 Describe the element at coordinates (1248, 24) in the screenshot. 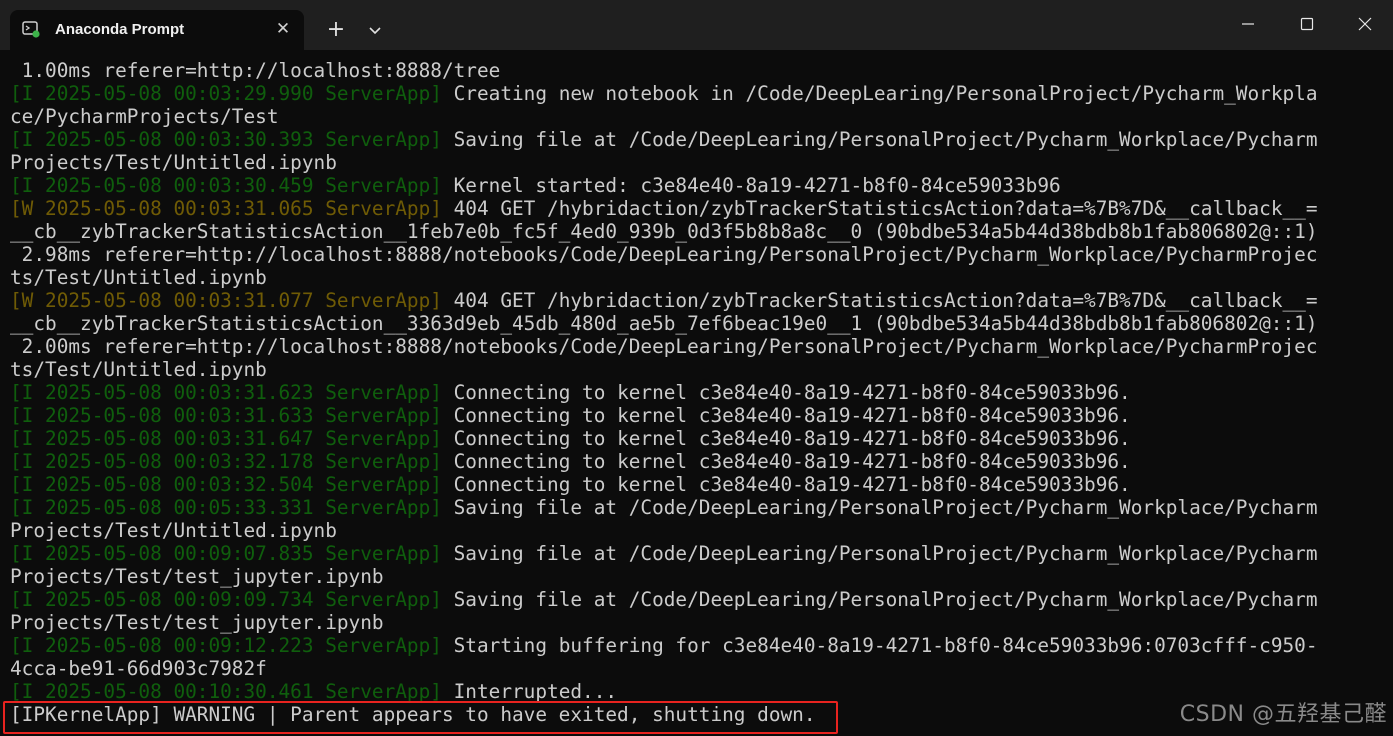

I see `minimize-icon` at that location.